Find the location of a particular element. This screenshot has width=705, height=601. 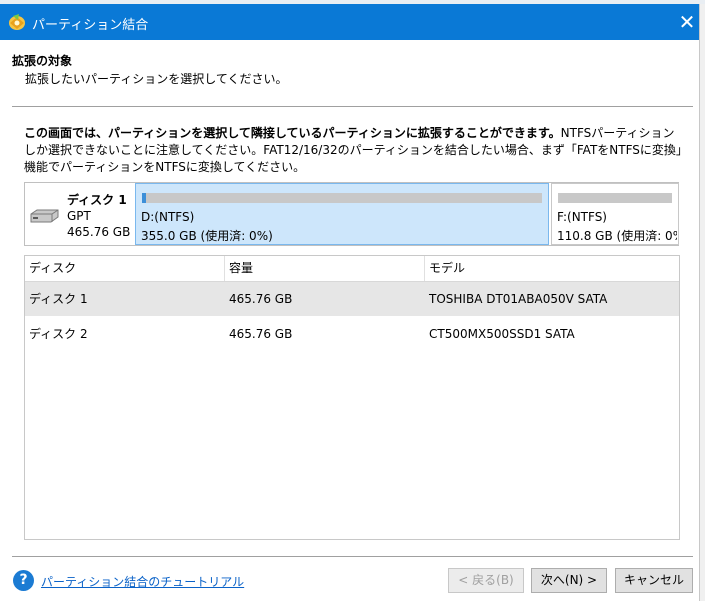

section-title: 拡張の対象 is located at coordinates (42, 61).